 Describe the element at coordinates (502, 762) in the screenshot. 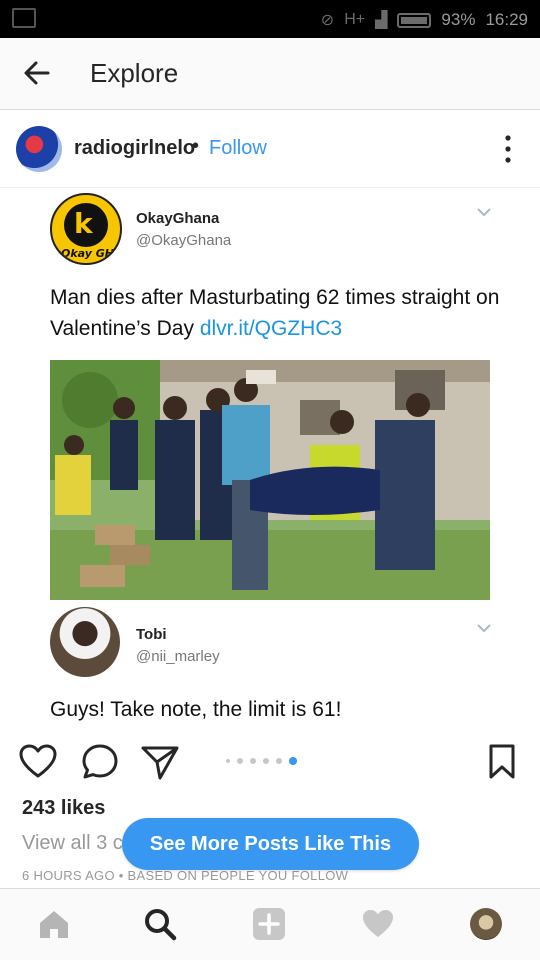

I see `bookmark-icon` at that location.